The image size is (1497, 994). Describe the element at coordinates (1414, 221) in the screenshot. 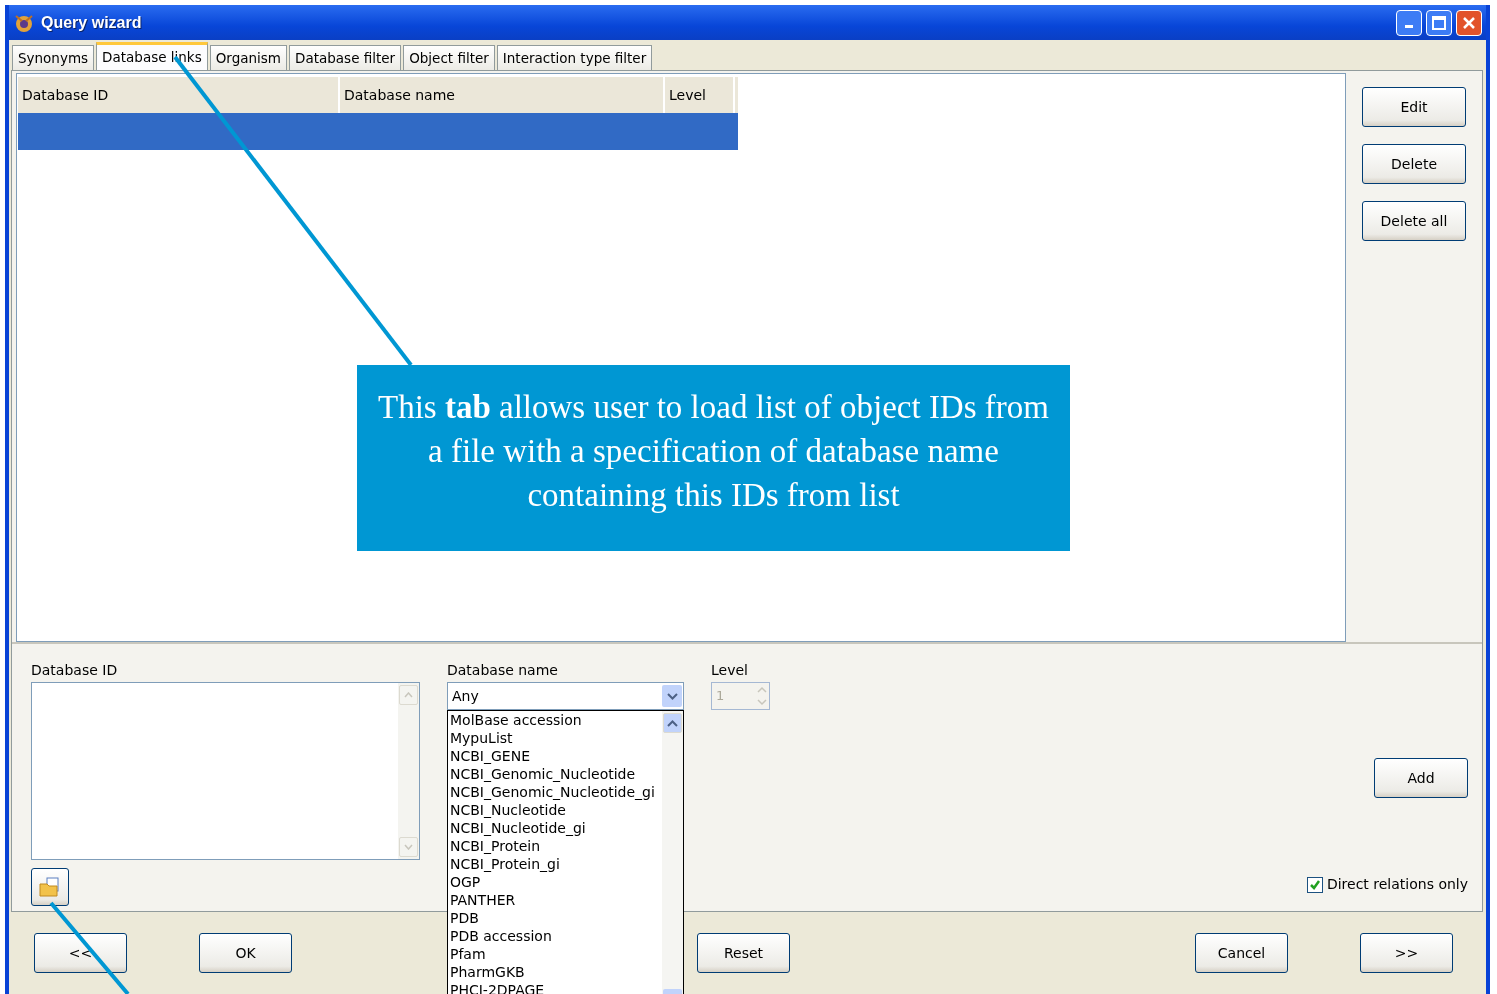

I see `side-button: Delete all` at that location.